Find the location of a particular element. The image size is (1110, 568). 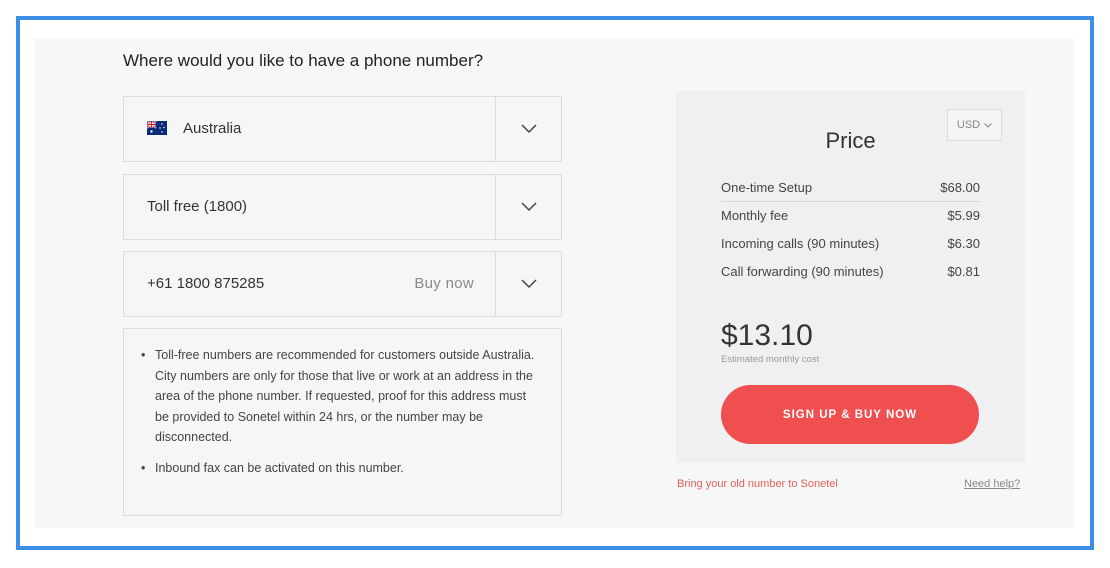

price-row-label: One-time Setup is located at coordinates (767, 187).